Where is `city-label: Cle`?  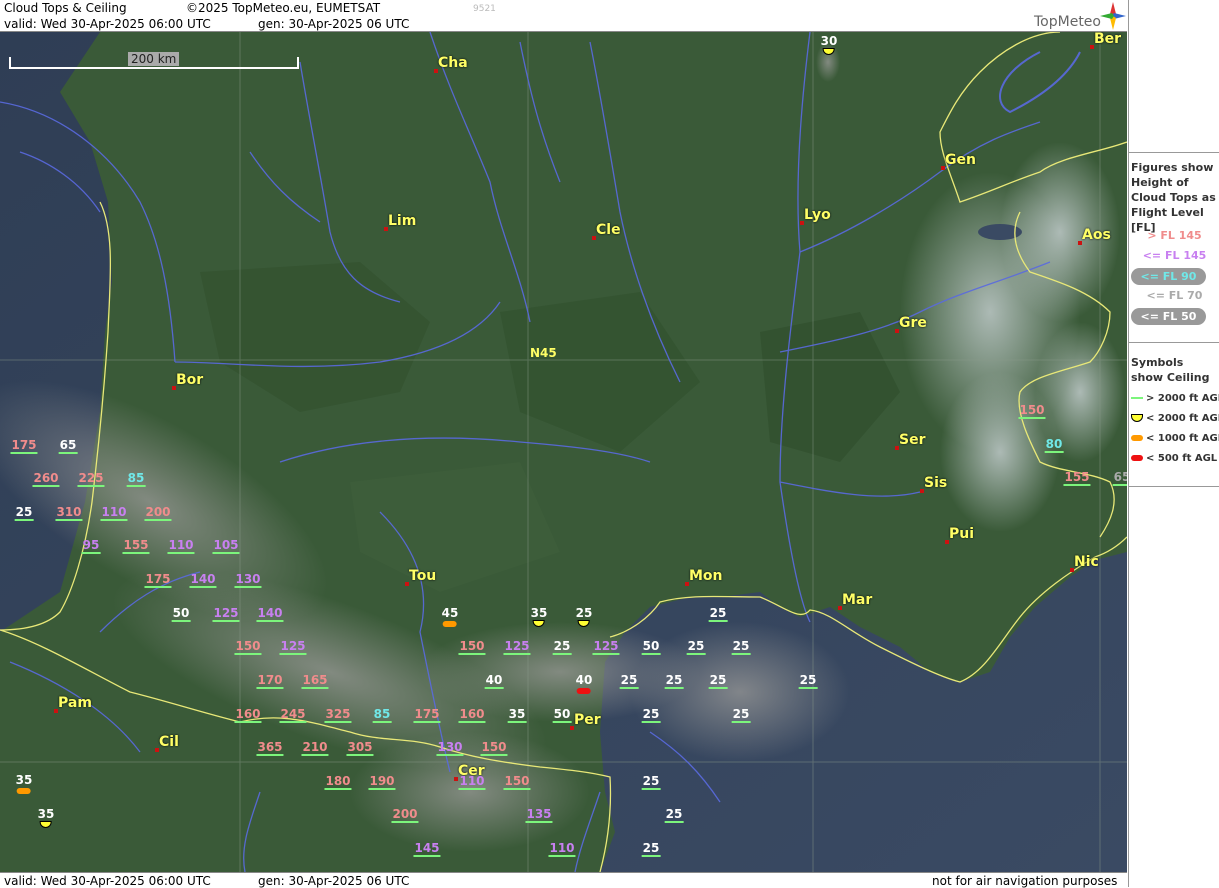
city-label: Cle is located at coordinates (608, 230).